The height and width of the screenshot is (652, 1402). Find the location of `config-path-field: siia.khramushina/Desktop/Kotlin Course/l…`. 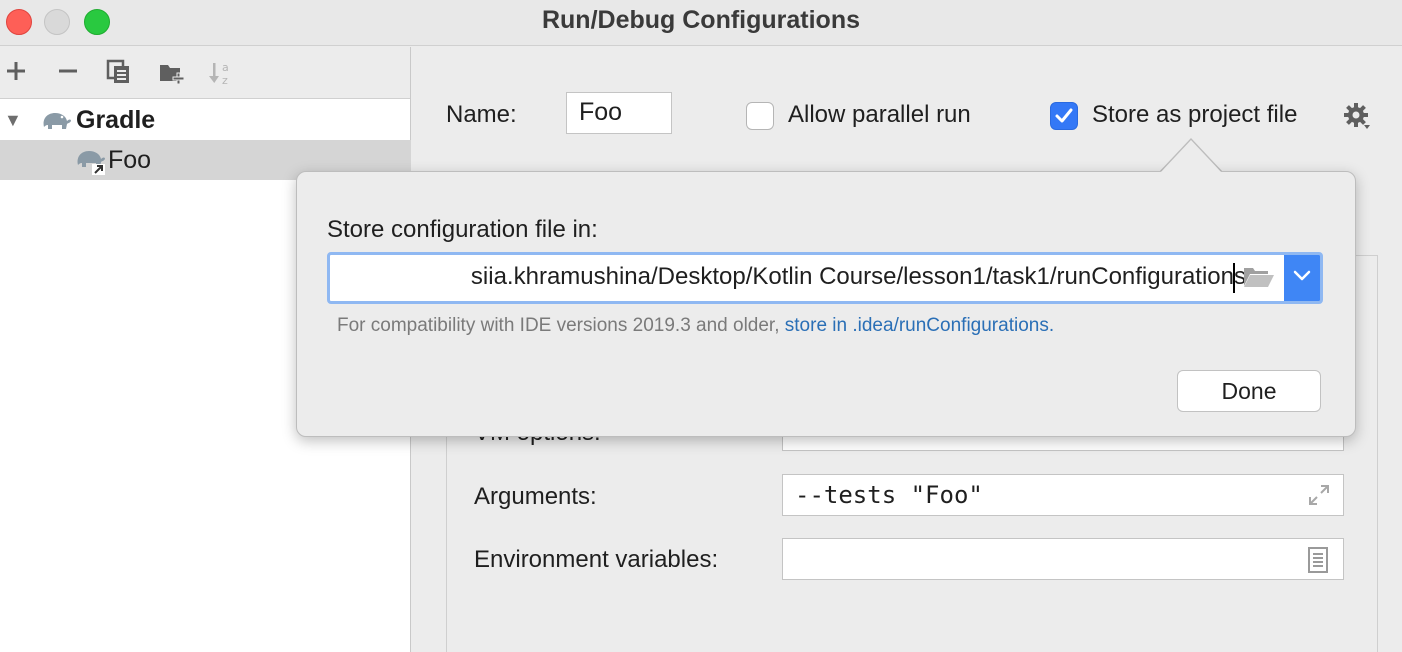

config-path-field: siia.khramushina/Desktop/Kotlin Course/l… is located at coordinates (825, 278).